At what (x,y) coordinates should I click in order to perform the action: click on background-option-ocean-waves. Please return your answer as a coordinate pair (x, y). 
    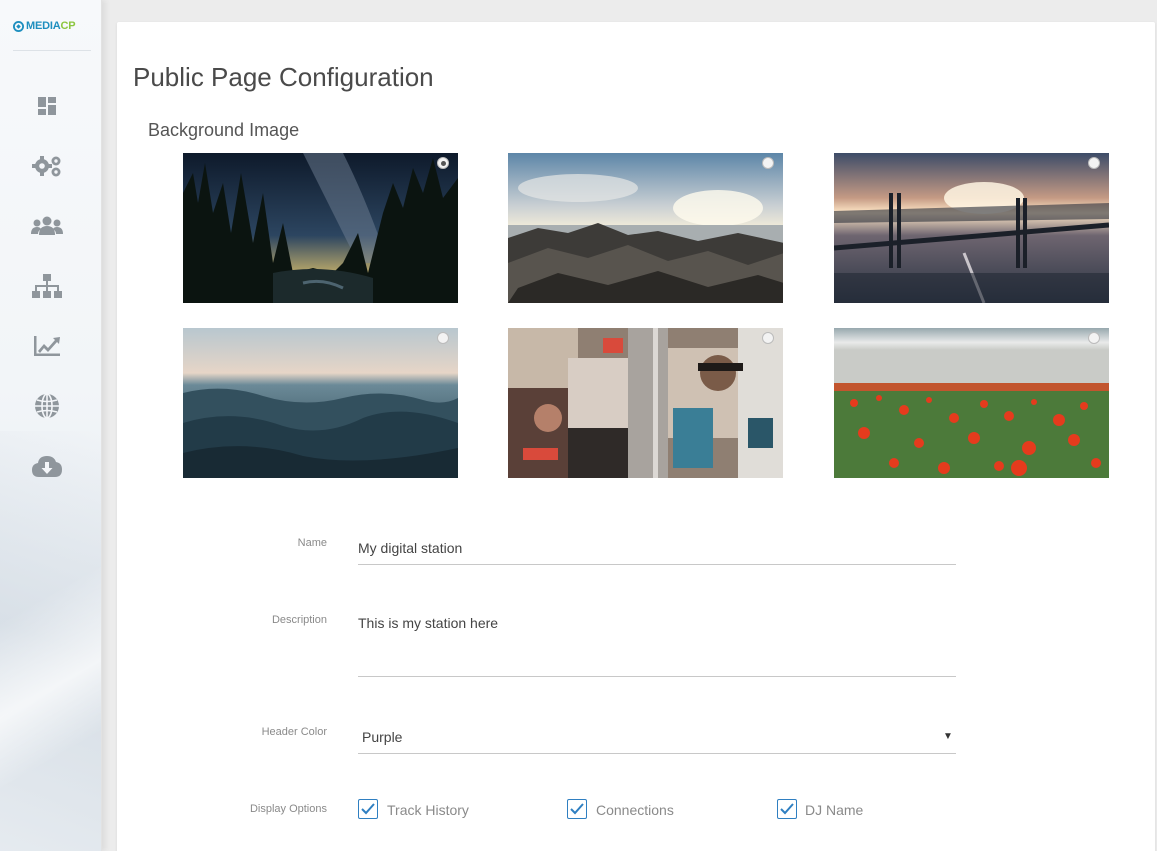
    Looking at the image, I should click on (320, 403).